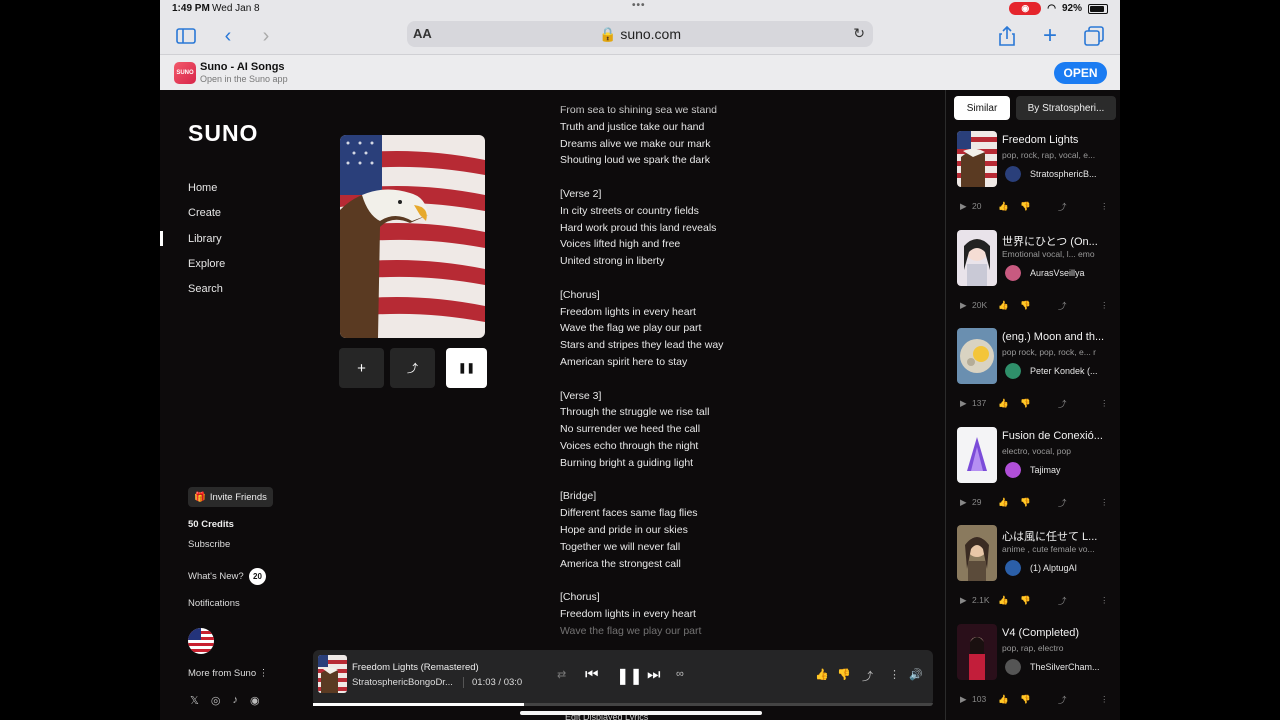  What do you see at coordinates (640, 34) in the screenshot?
I see `url-bar: AA 🔒 suno.com ↻` at bounding box center [640, 34].